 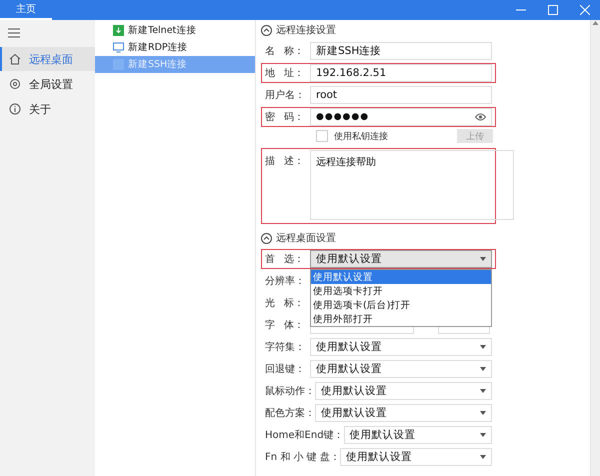 I want to click on section-title: 远程桌面设置, so click(x=306, y=238).